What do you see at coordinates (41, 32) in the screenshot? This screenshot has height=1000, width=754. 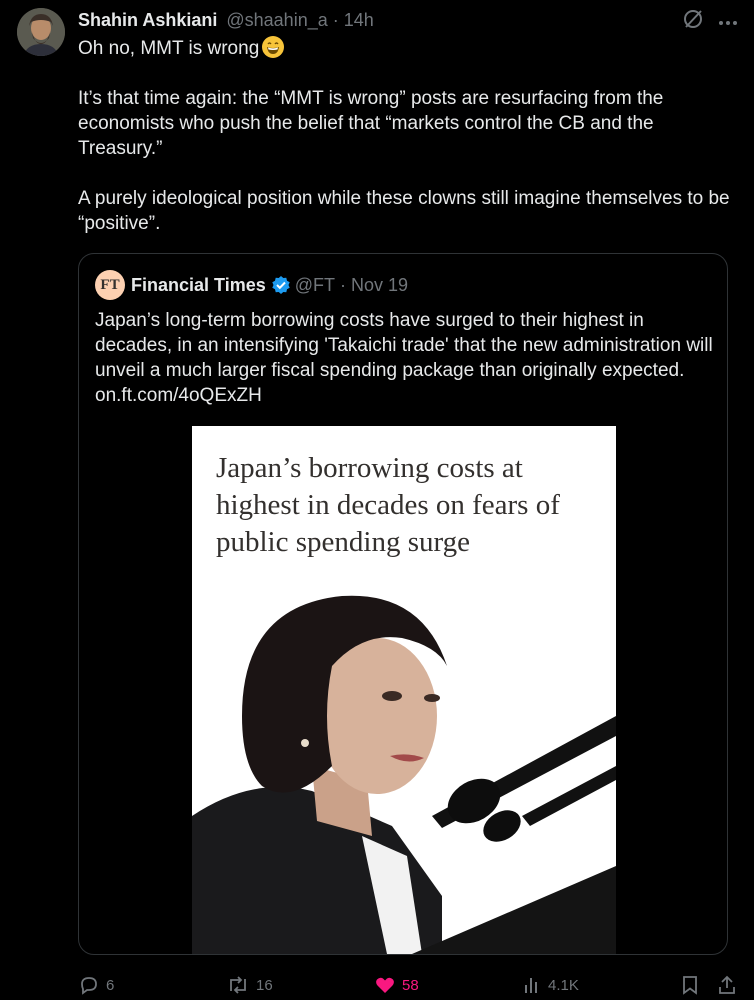 I see `user-avatar` at bounding box center [41, 32].